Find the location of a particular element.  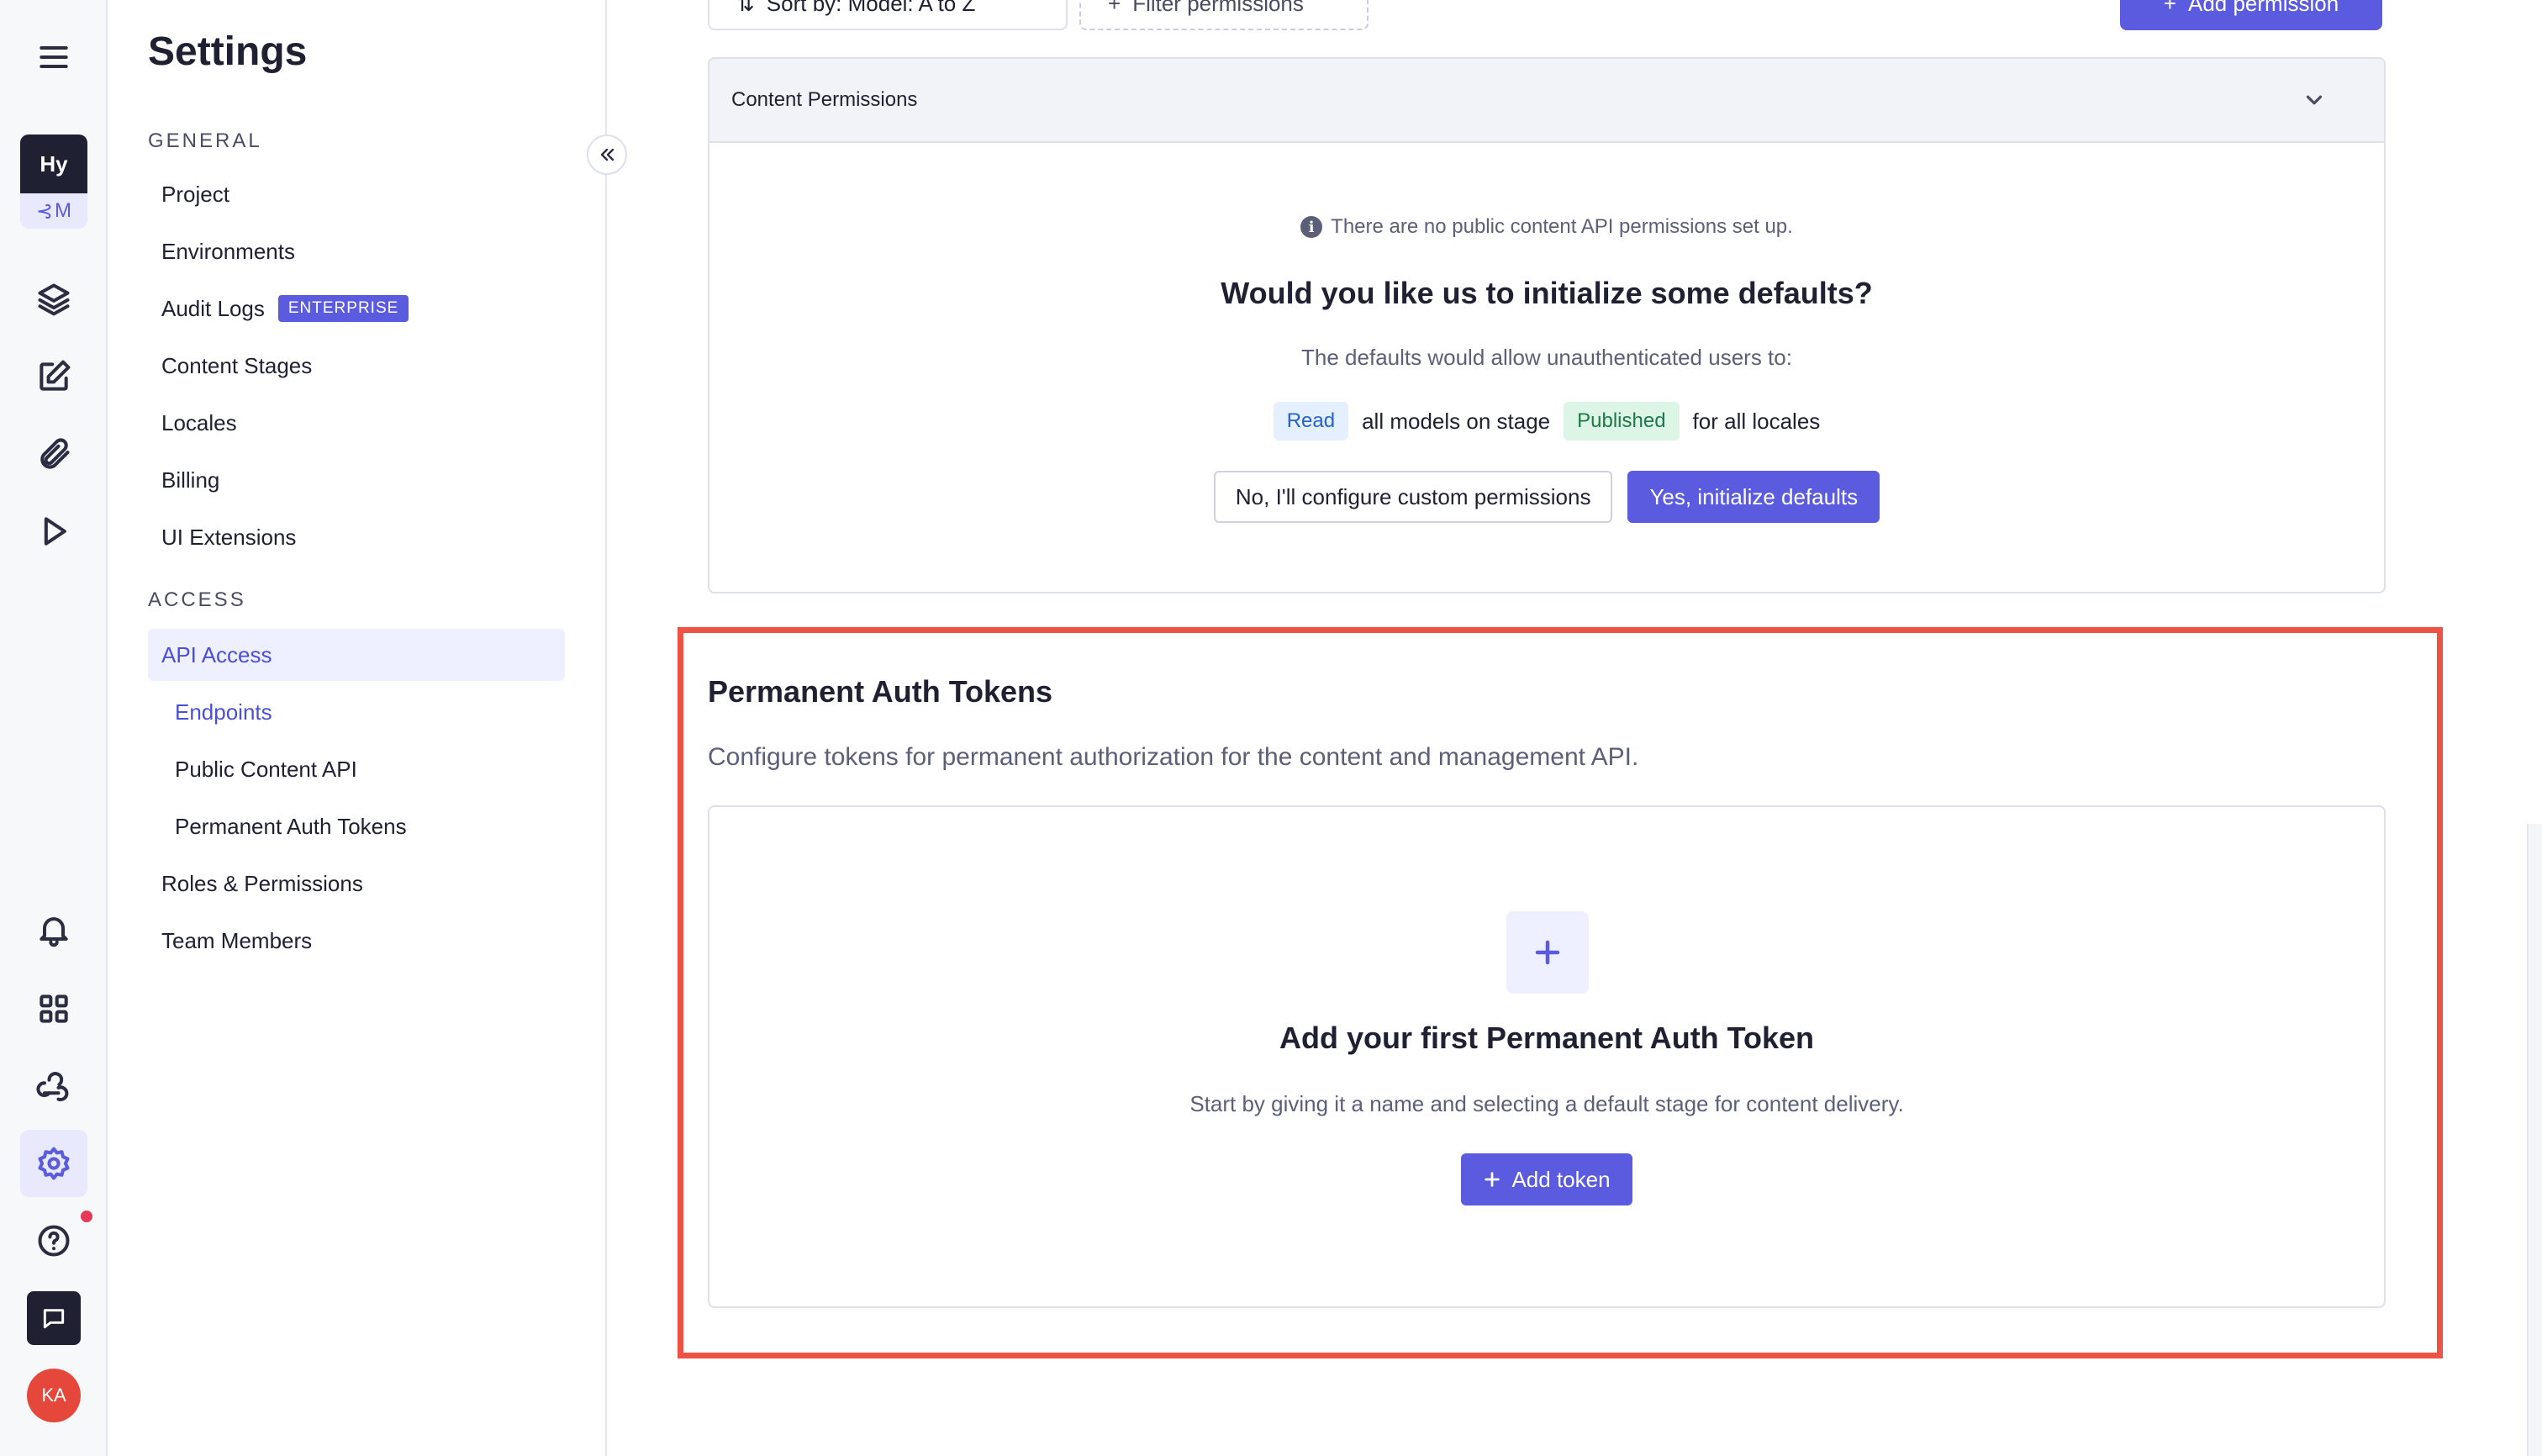

nav-item-team-members: Team Members is located at coordinates (356, 941).